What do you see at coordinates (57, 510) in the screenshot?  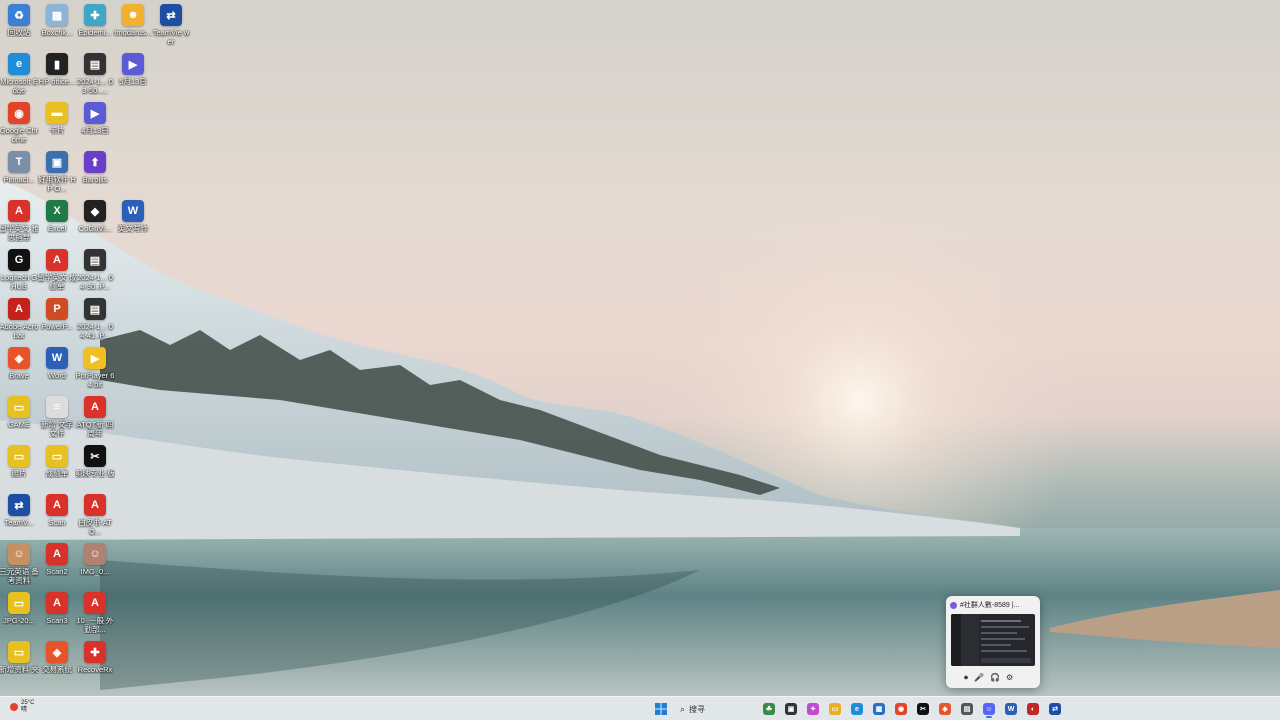 I see `desktop-icon: A Scan` at bounding box center [57, 510].